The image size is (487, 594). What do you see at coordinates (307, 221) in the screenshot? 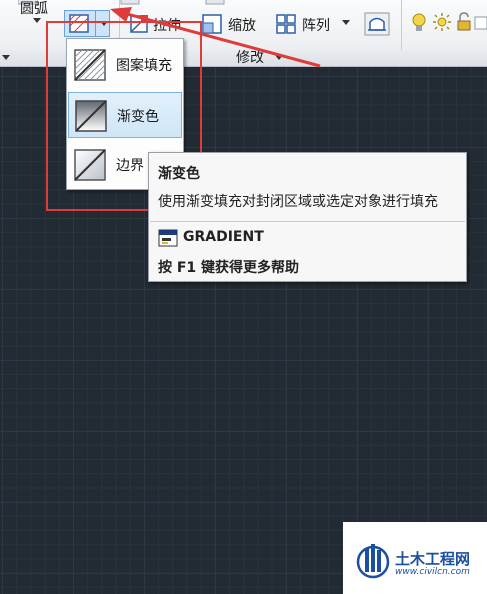
I see `tooltip-divider` at bounding box center [307, 221].